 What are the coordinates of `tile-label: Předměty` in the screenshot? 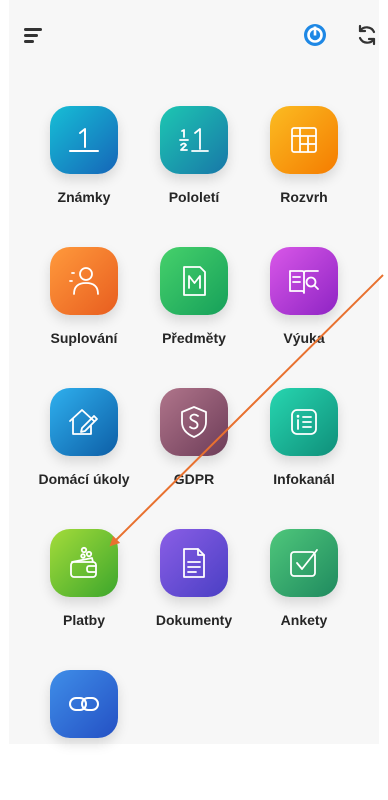 It's located at (194, 338).